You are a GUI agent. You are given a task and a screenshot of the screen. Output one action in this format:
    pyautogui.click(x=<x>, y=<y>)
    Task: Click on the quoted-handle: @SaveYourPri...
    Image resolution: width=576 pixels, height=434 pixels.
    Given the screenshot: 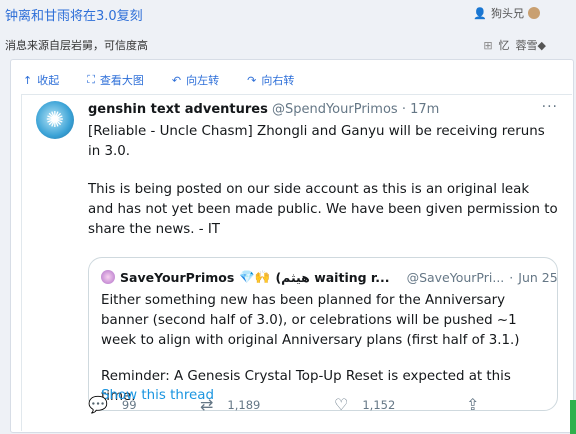 What is the action you would take?
    pyautogui.click(x=455, y=277)
    